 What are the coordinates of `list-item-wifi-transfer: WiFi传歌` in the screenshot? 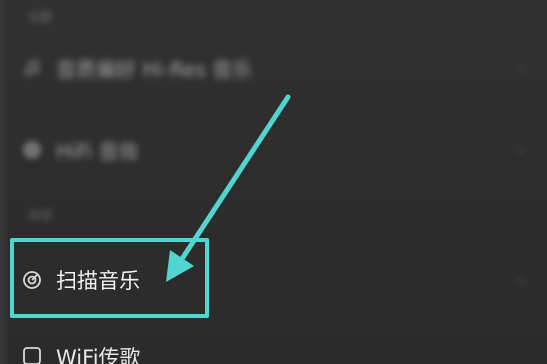 It's located at (273, 350).